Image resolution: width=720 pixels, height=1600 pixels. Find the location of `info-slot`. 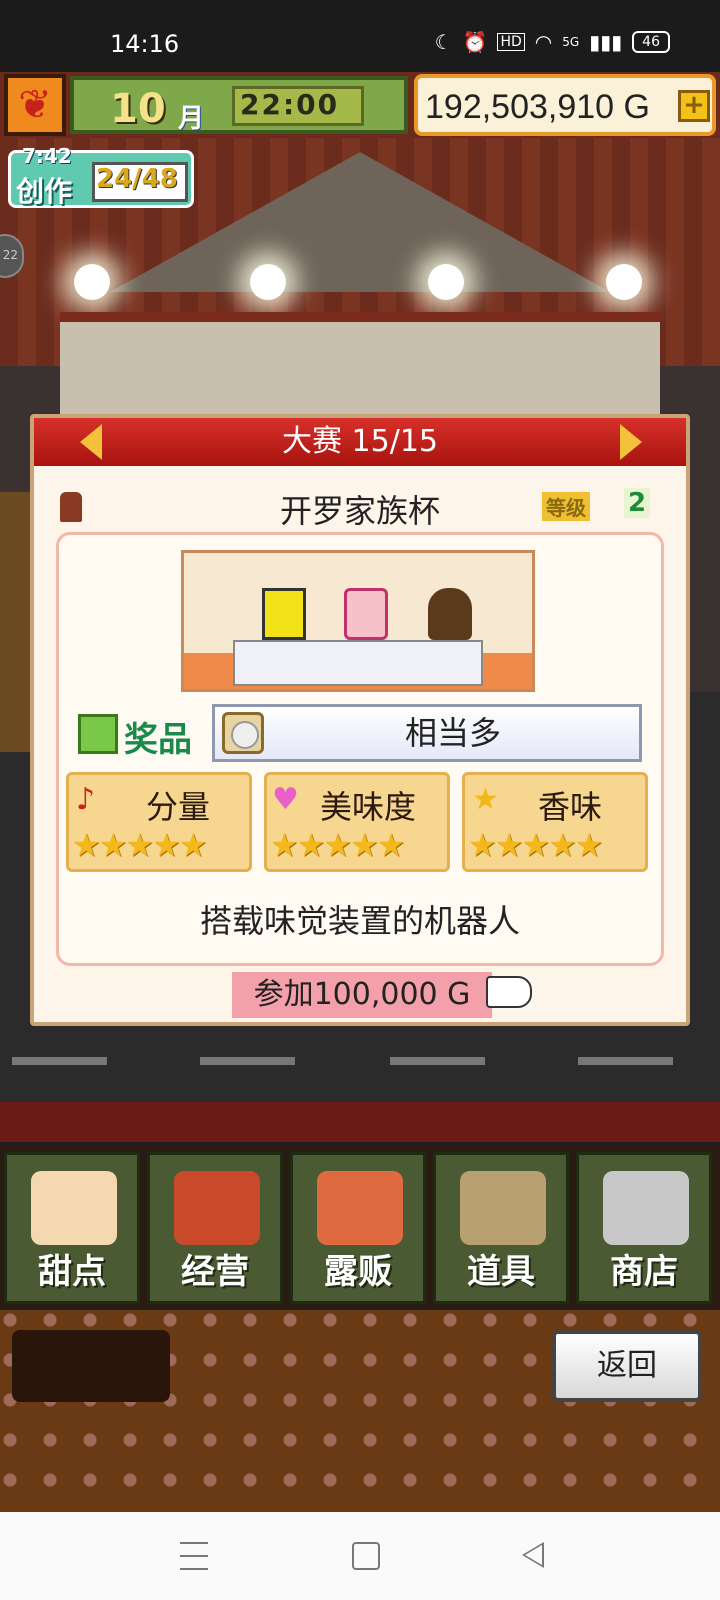

info-slot is located at coordinates (91, 1366).